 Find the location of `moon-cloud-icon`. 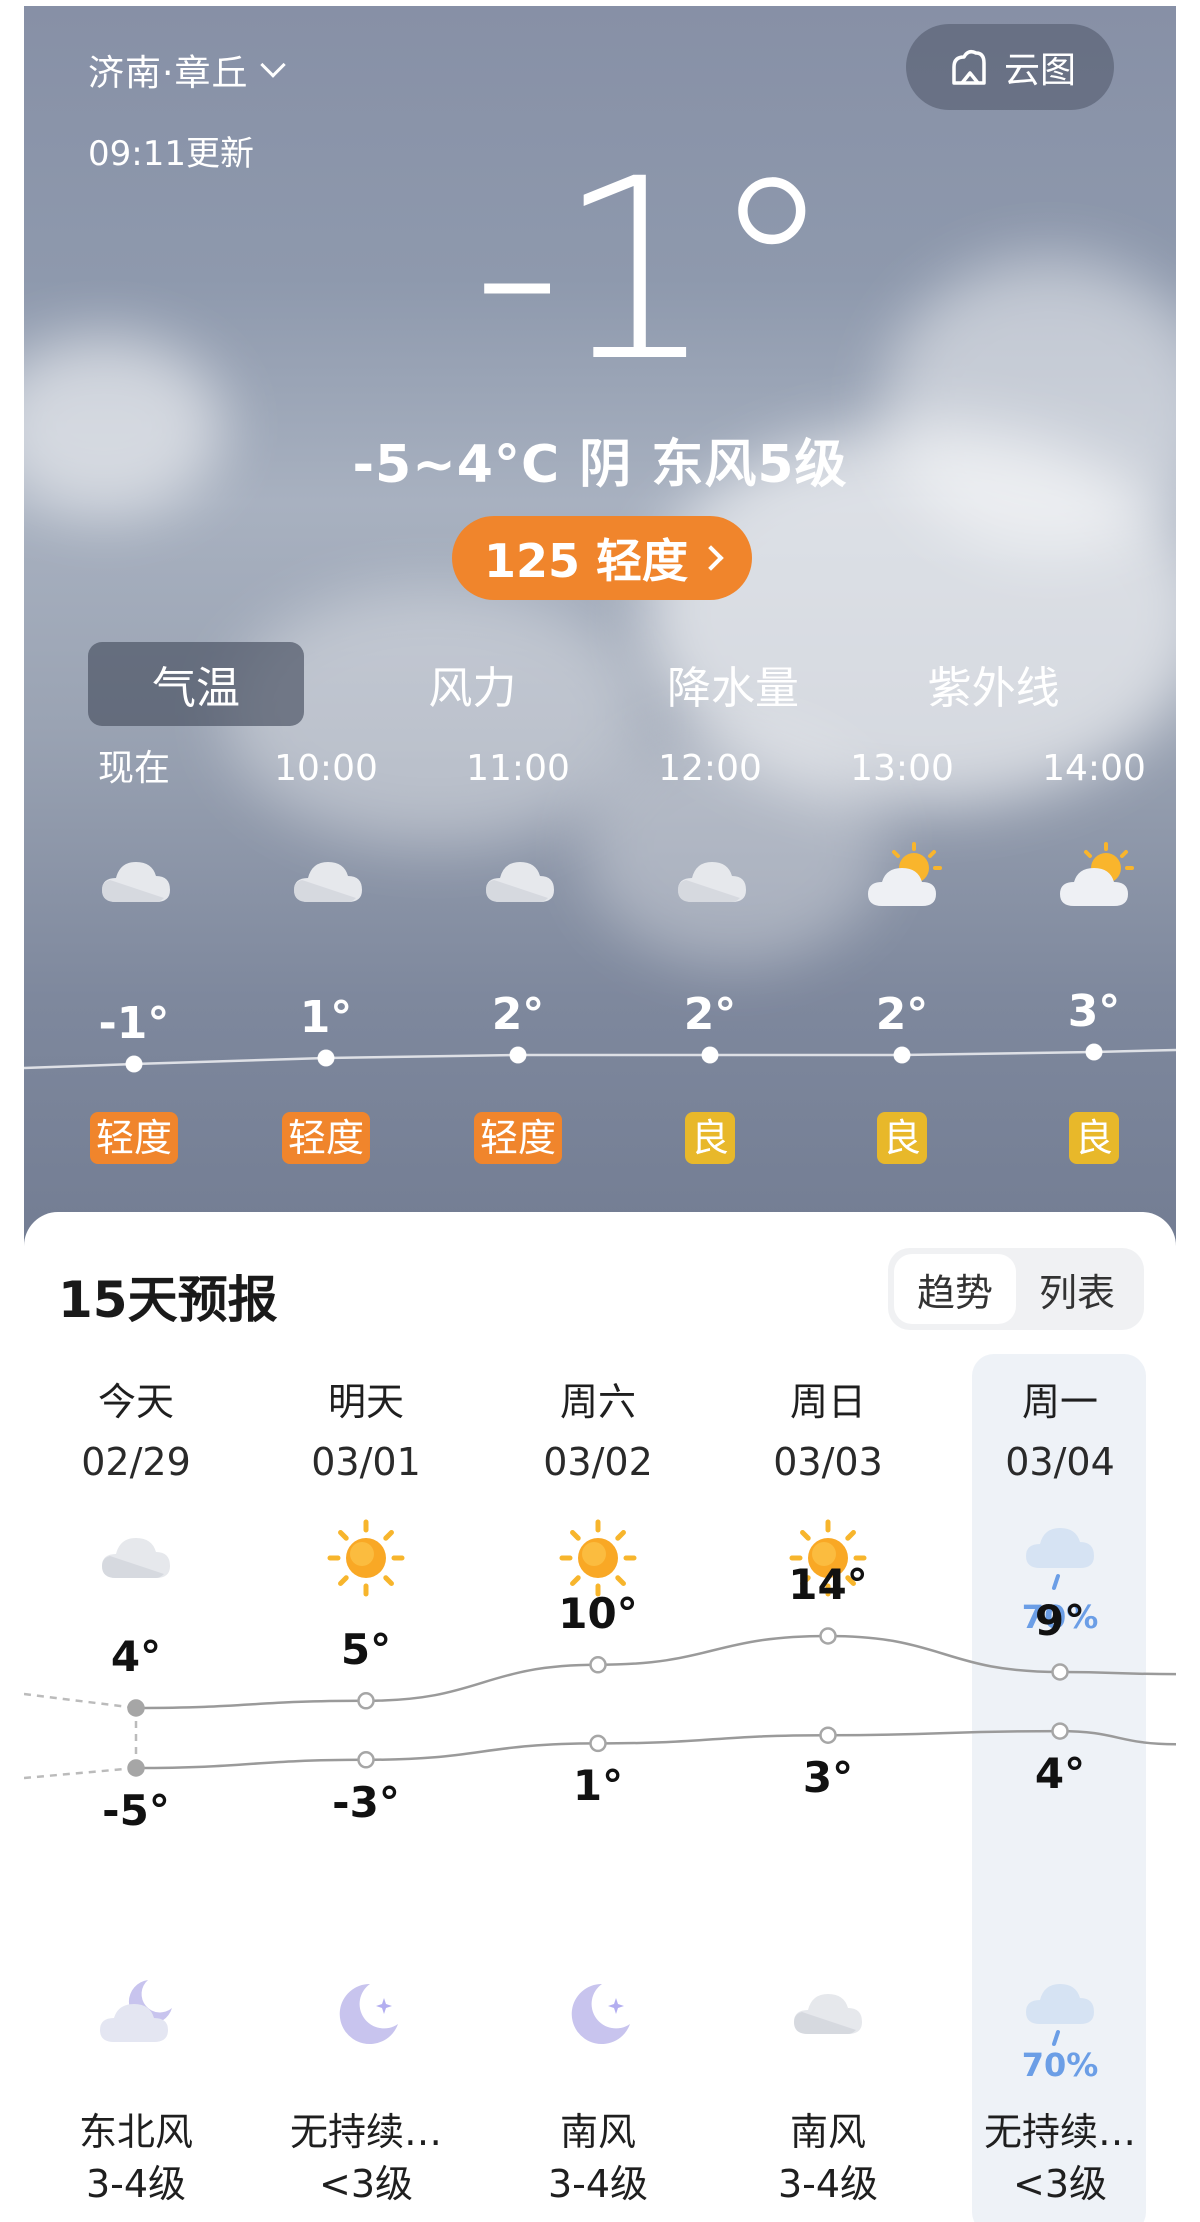

moon-cloud-icon is located at coordinates (136, 2014).